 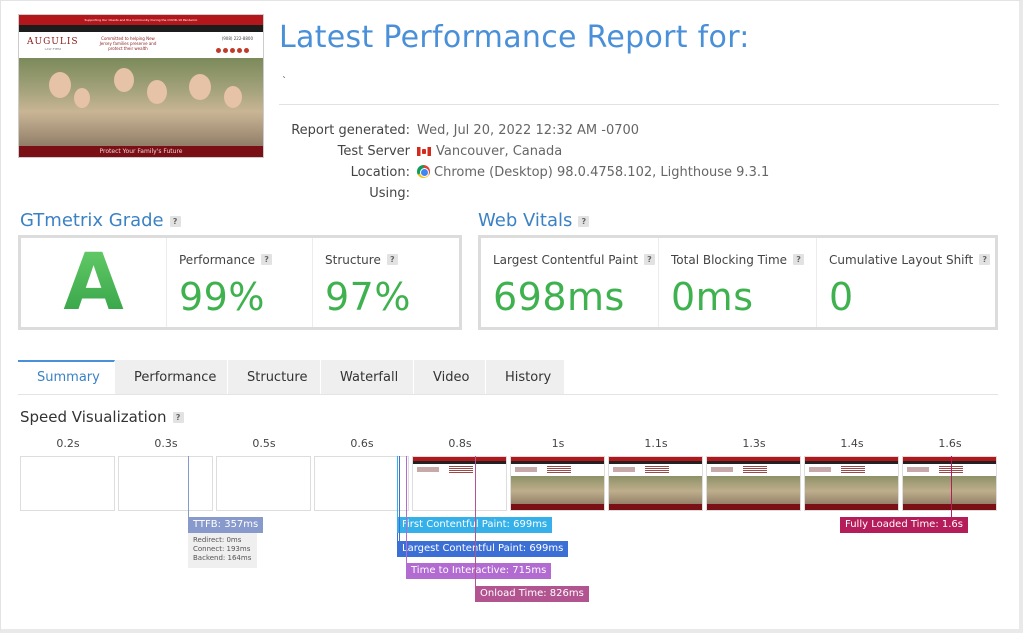 I want to click on time-label: 1.4s, so click(x=852, y=443).